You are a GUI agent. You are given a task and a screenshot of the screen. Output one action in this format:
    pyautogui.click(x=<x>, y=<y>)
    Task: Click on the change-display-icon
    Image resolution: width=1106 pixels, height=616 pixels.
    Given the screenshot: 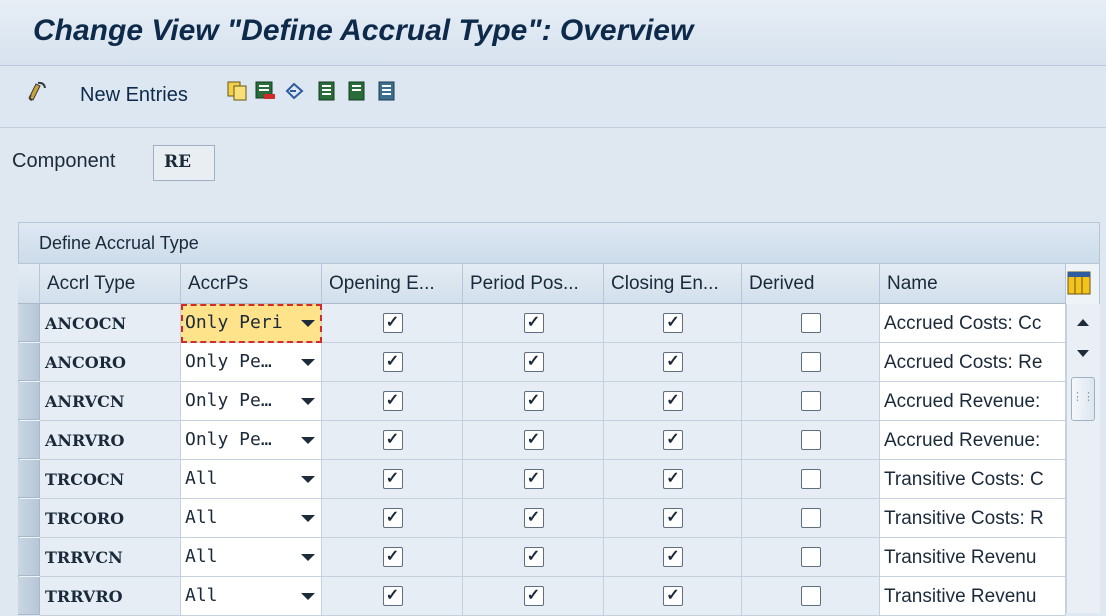 What is the action you would take?
    pyautogui.click(x=37, y=91)
    